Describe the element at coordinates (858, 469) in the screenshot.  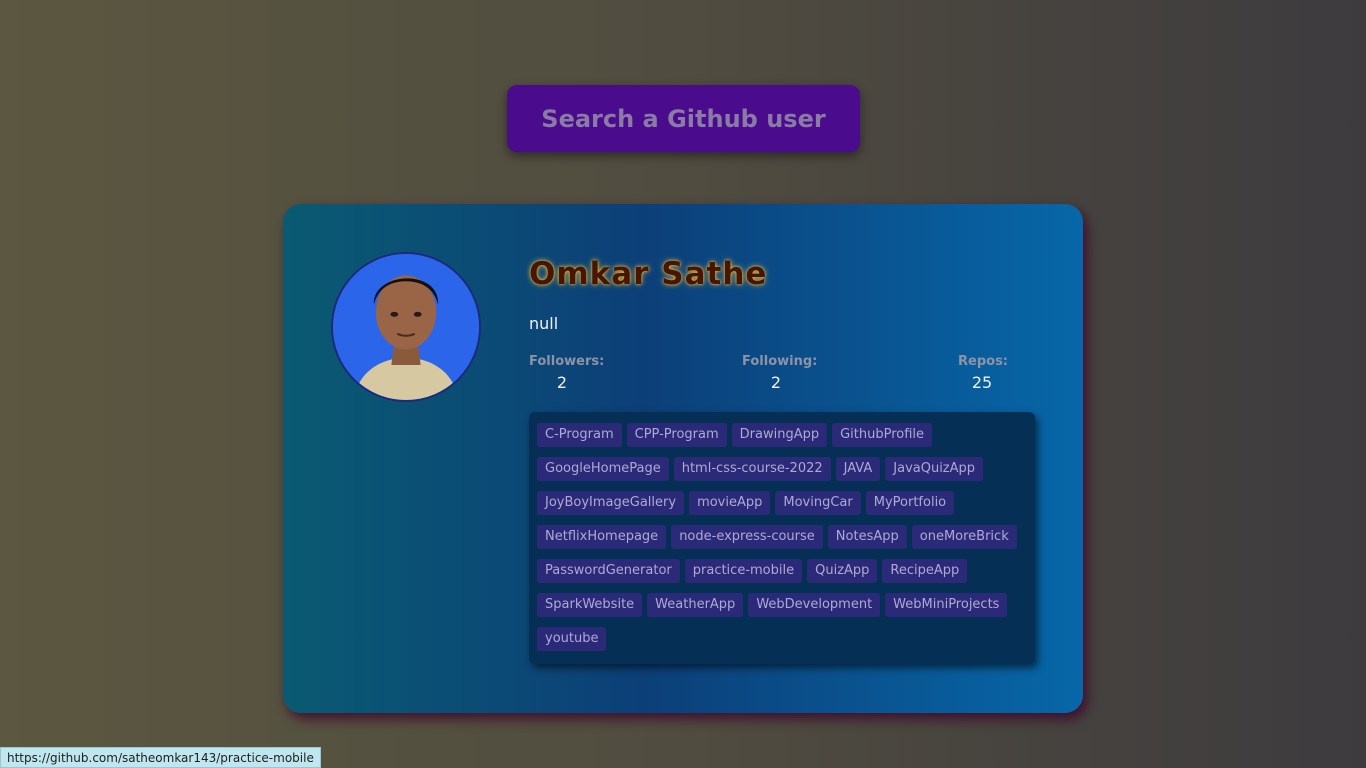
I see `repo-link: JAVA` at that location.